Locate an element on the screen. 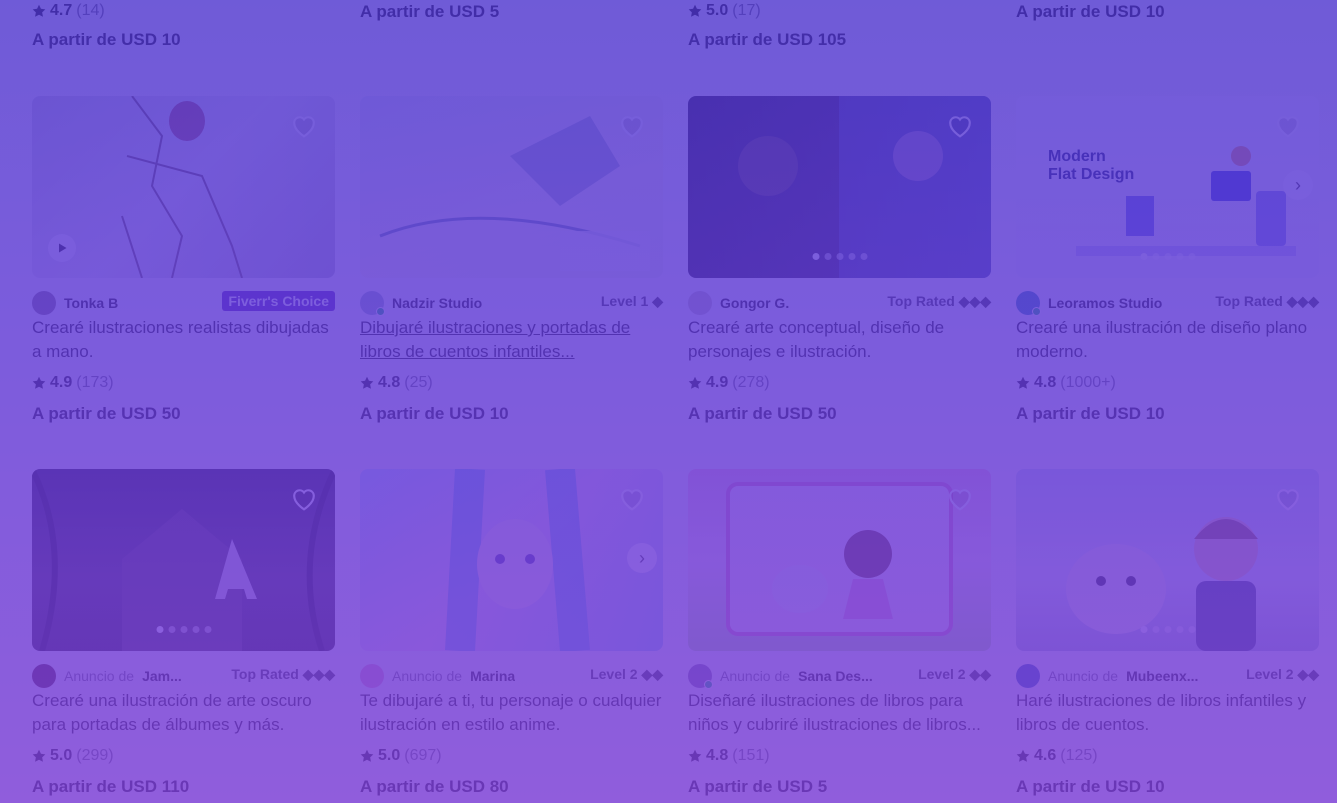 Image resolution: width=1337 pixels, height=803 pixels. seller-name: Leoramos Studio is located at coordinates (1105, 303).